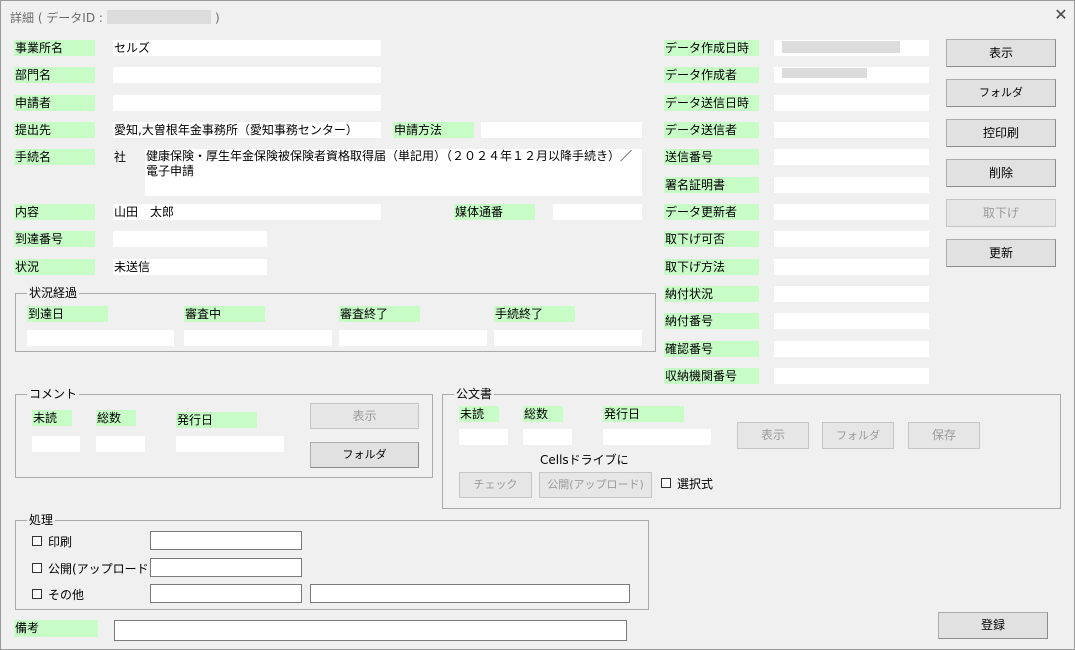  What do you see at coordinates (711, 376) in the screenshot?
I see `receiving-agency-label: 収納機関番号` at bounding box center [711, 376].